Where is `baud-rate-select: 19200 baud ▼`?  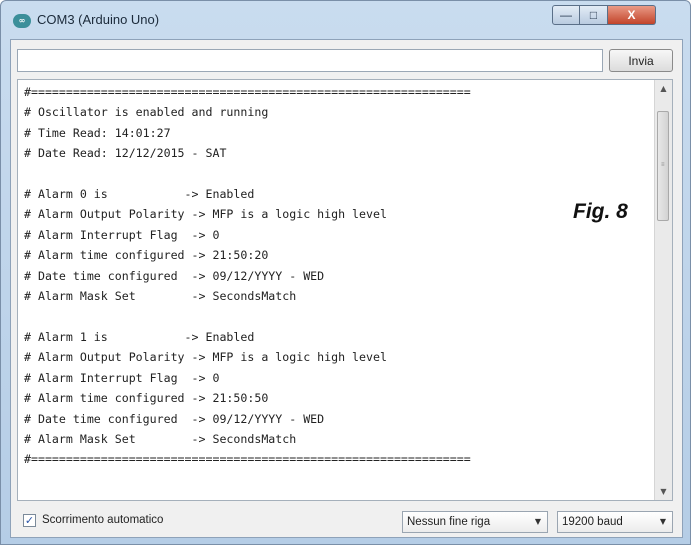 baud-rate-select: 19200 baud ▼ is located at coordinates (615, 522).